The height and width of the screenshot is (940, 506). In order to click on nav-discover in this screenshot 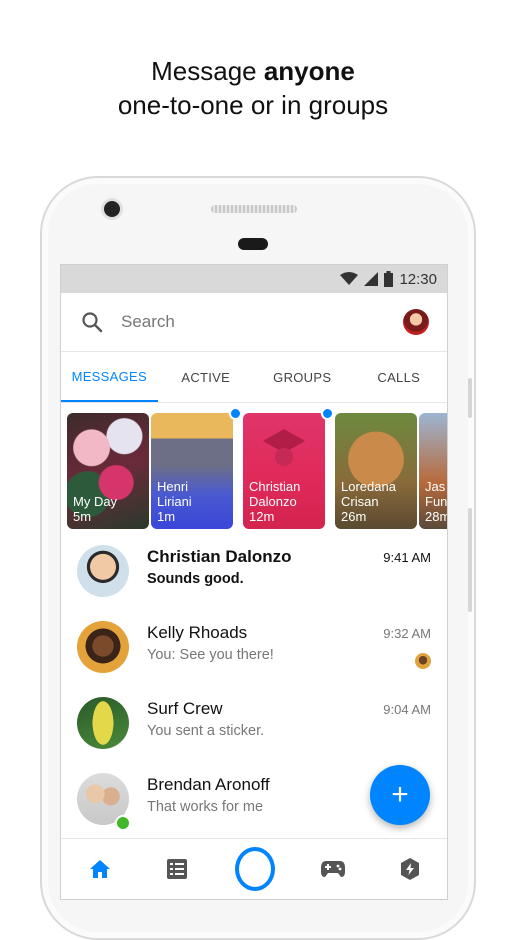, I will do `click(410, 869)`.